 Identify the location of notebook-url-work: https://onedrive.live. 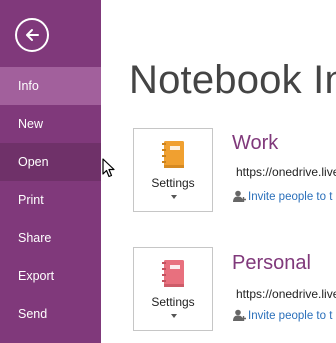
(286, 172).